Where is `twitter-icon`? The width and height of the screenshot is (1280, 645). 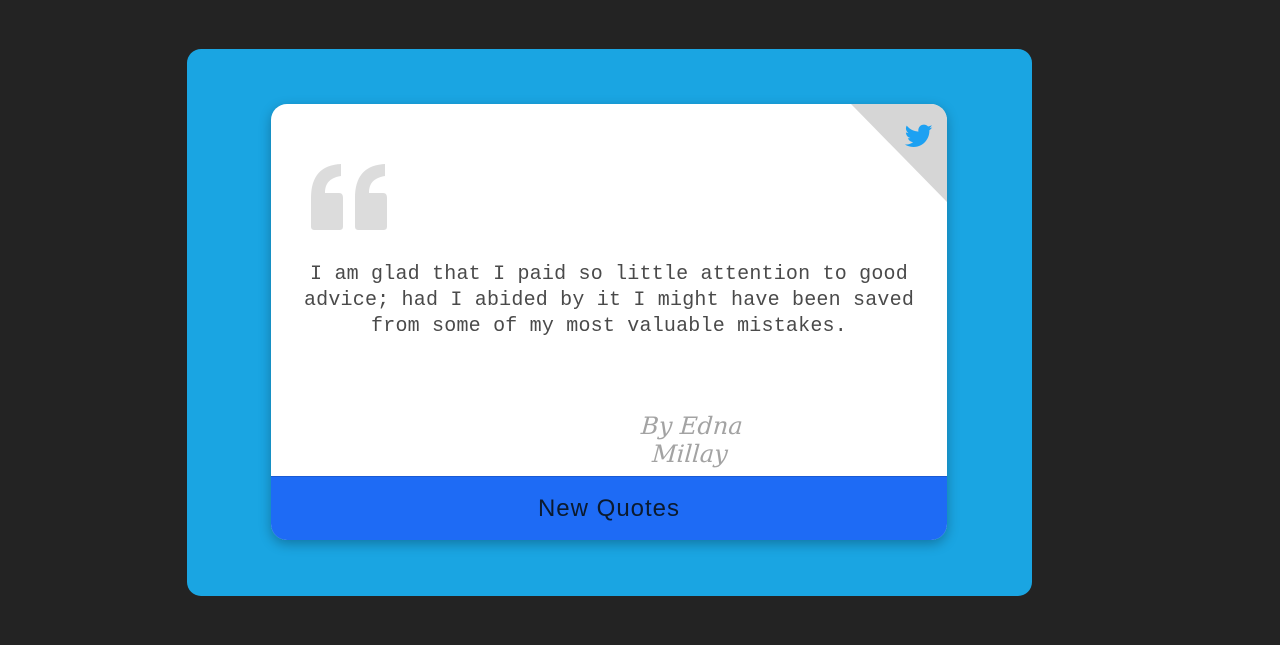 twitter-icon is located at coordinates (919, 136).